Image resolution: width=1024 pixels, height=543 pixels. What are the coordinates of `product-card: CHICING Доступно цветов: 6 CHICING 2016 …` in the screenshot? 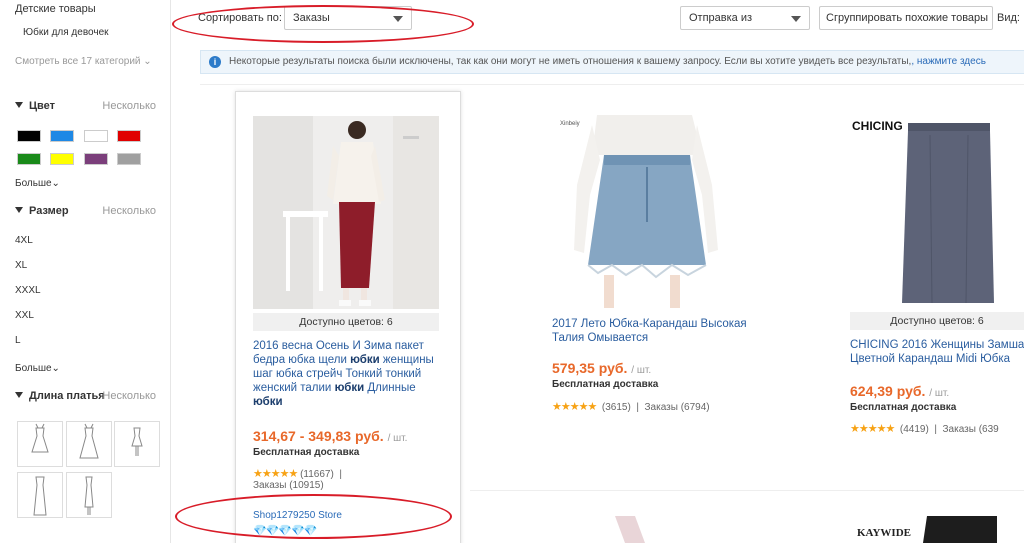 It's located at (928, 291).